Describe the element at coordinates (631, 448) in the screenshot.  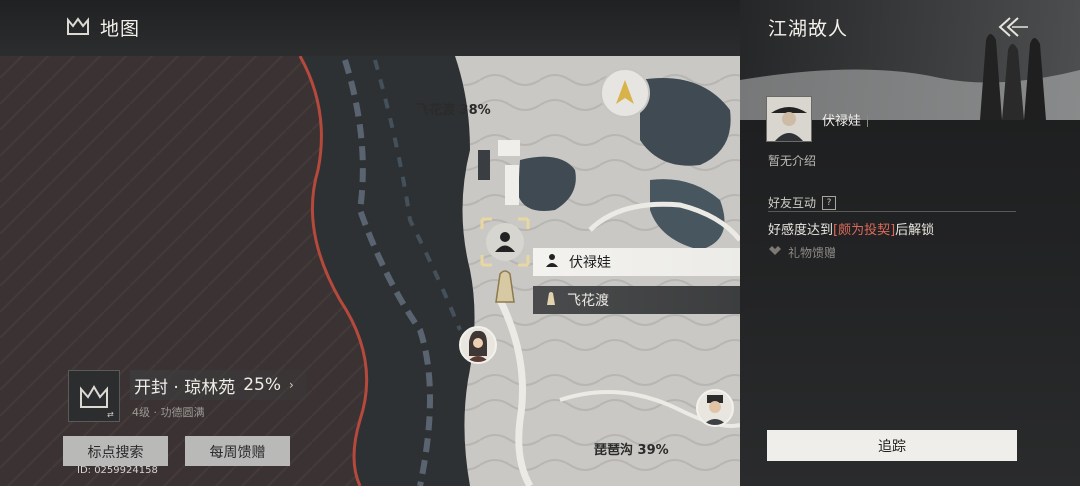
I see `map-label-pipagou: 琵琶沟 39%` at that location.